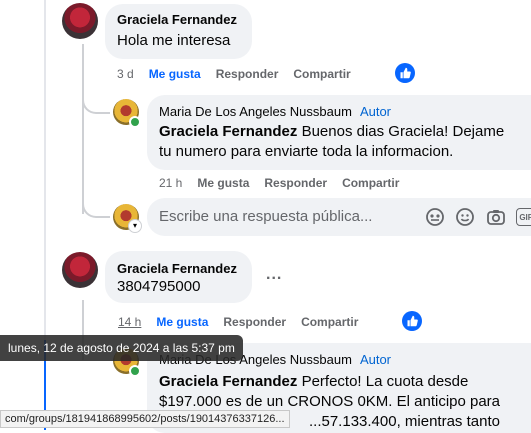  I want to click on gif-icon: GIF, so click(523, 217).